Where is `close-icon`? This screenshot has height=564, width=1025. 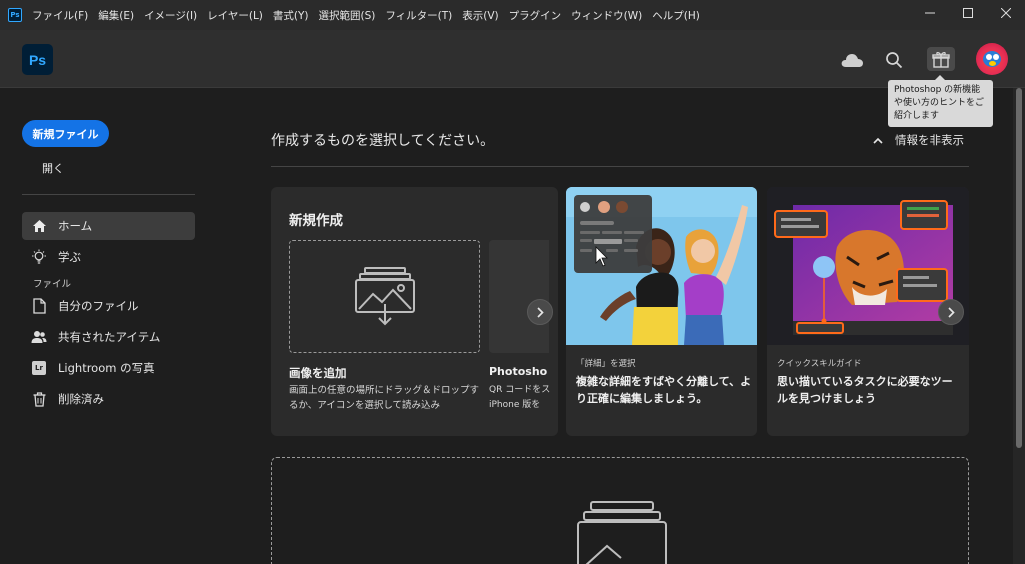
close-icon is located at coordinates (1006, 13).